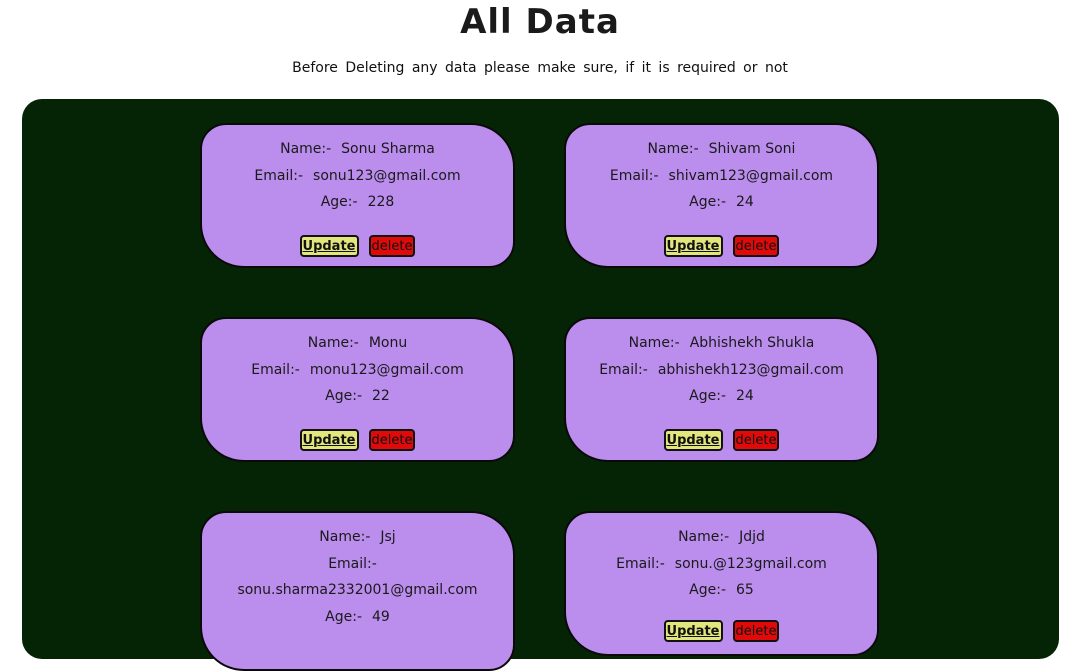 The width and height of the screenshot is (1080, 671). I want to click on email-value: sonu123@gmail.com, so click(387, 175).